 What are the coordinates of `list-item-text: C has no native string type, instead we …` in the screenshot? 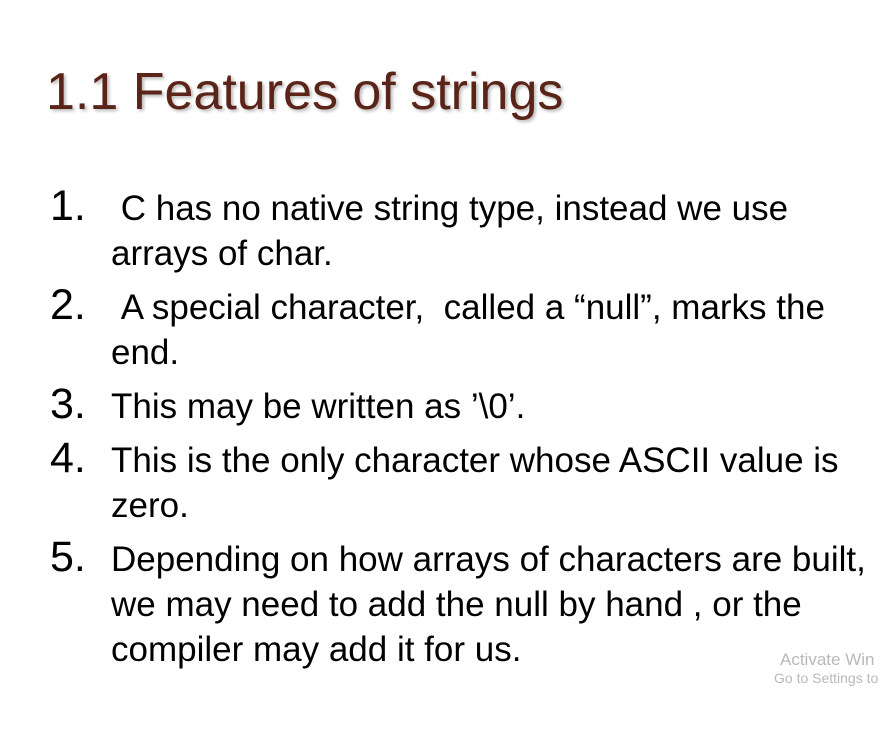 It's located at (454, 231).